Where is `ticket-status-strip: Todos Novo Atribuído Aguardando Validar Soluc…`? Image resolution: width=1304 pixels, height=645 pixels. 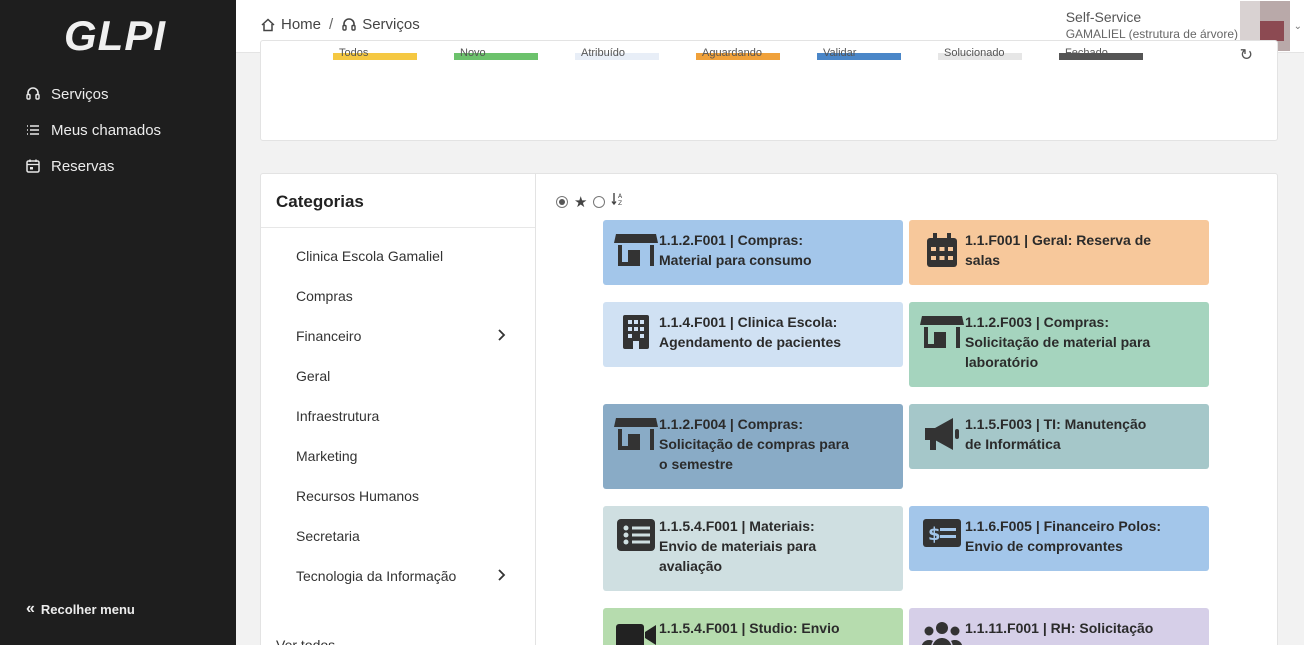 ticket-status-strip: Todos Novo Atribuído Aguardando Validar Soluc… is located at coordinates (756, 53).